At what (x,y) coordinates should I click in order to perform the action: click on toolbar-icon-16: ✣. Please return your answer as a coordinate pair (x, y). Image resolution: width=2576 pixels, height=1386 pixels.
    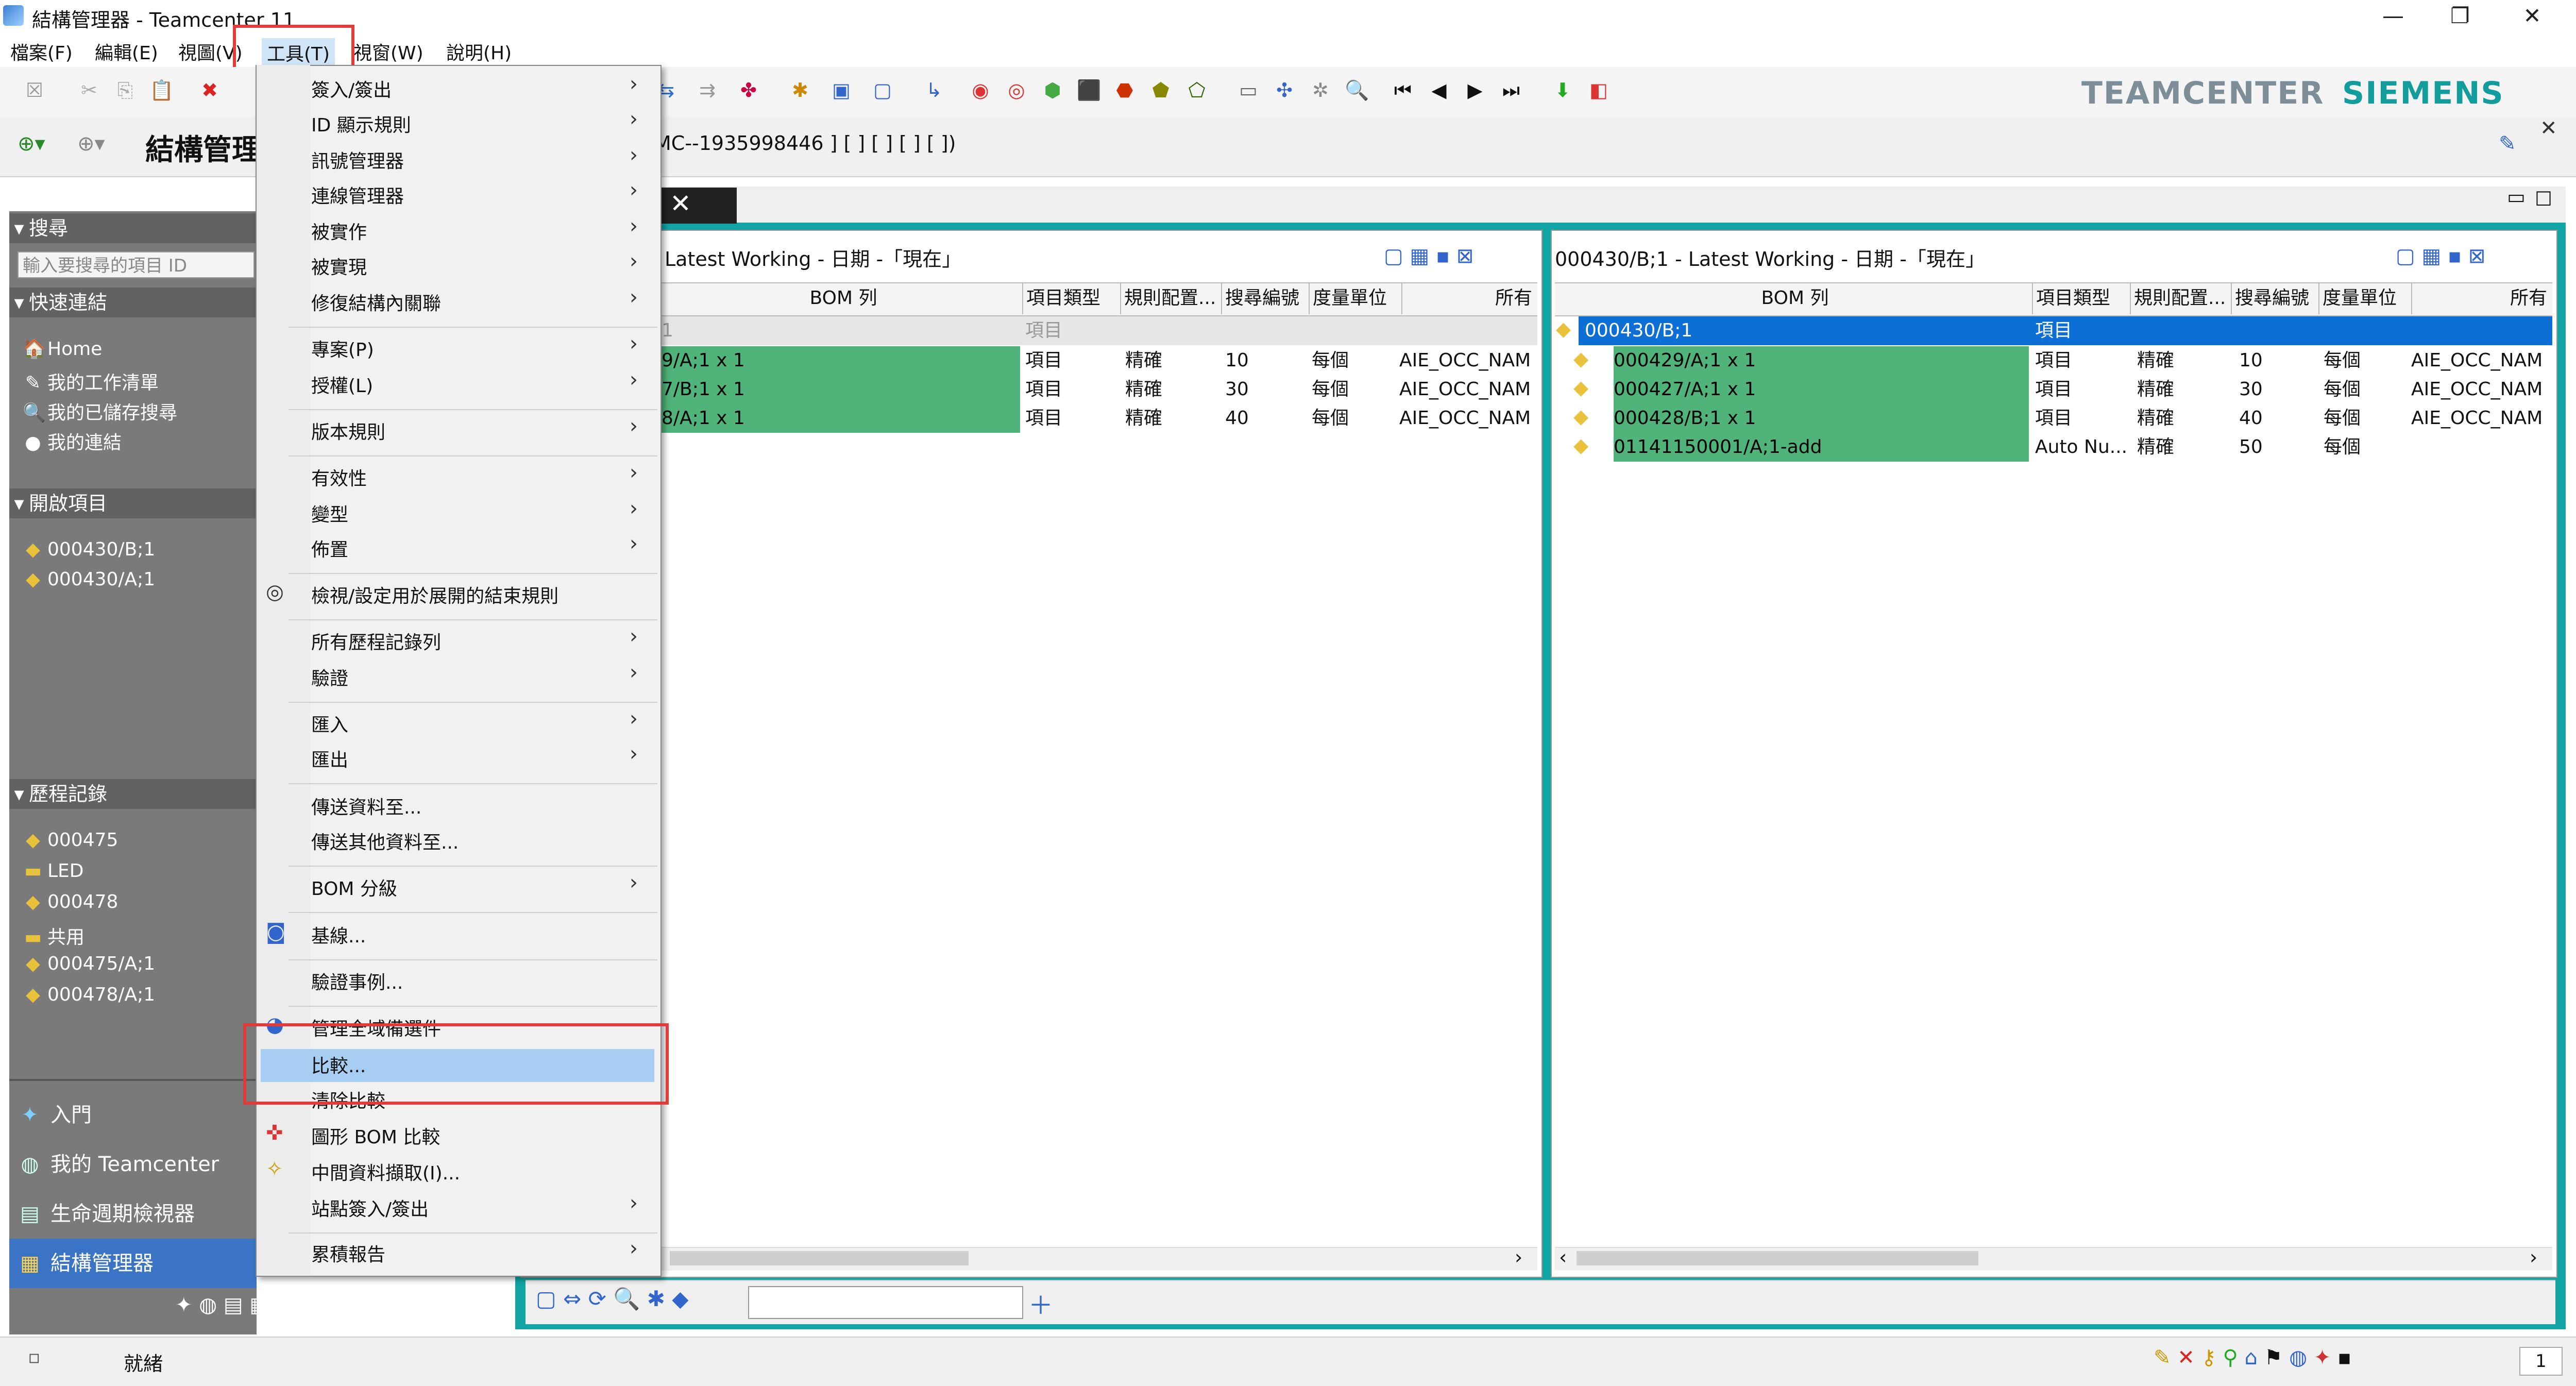
    Looking at the image, I should click on (1284, 90).